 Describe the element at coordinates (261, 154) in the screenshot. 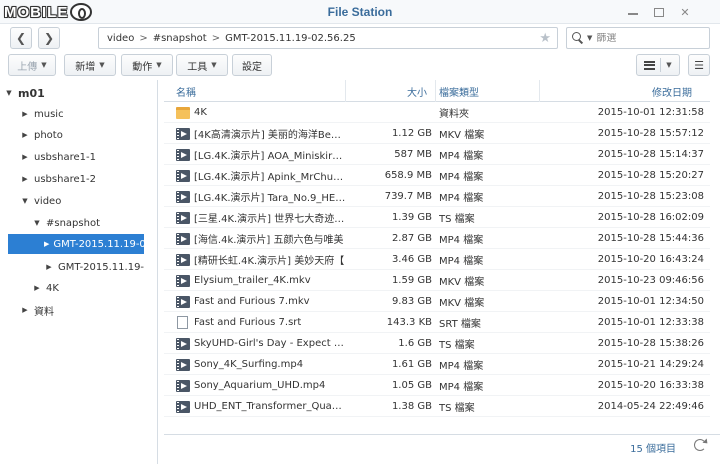

I see `file-name-cell: [LG.4K.演示片] AOA_Miniskirt_4K` at that location.